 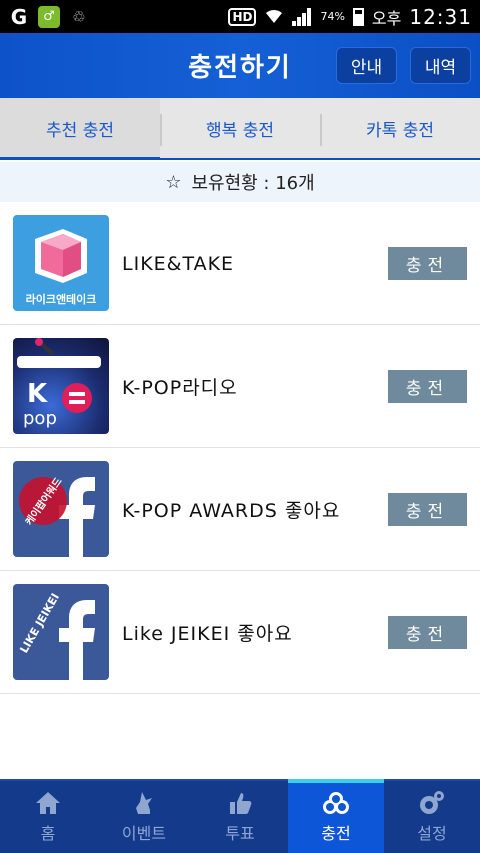 I want to click on liketake-app-icon: 라이크앤테이크, so click(x=61, y=263).